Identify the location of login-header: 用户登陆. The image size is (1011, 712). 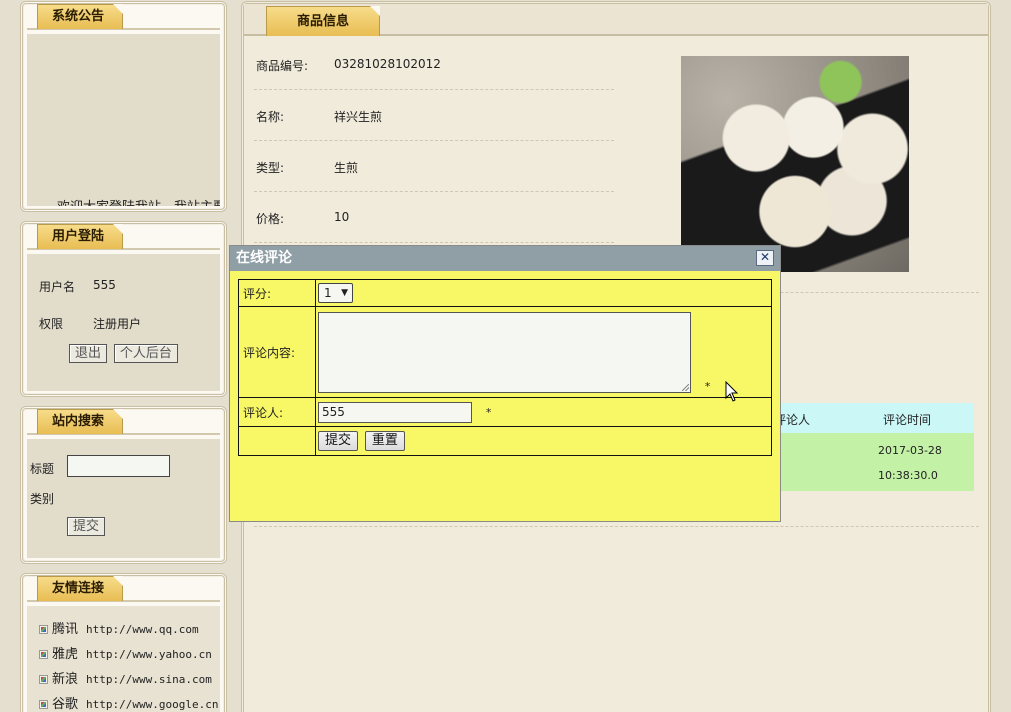
(123, 237).